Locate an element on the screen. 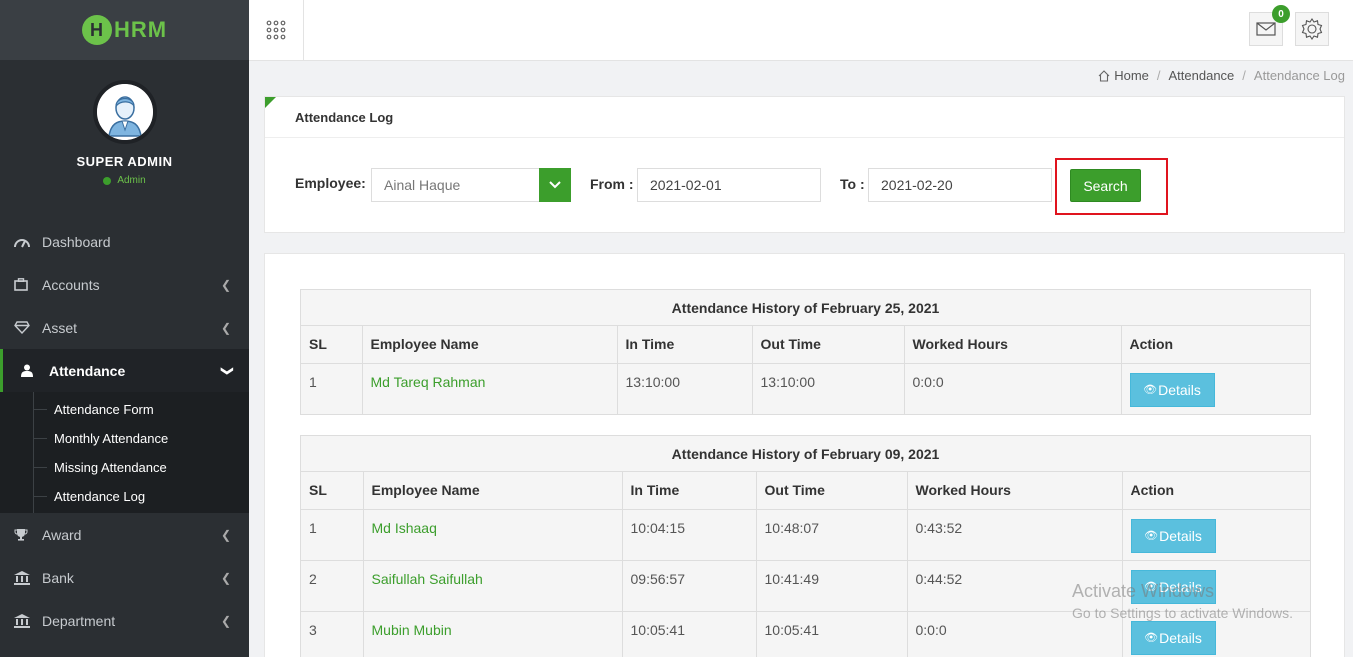 Image resolution: width=1353 pixels, height=657 pixels. logo-bar: H HRM is located at coordinates (124, 30).